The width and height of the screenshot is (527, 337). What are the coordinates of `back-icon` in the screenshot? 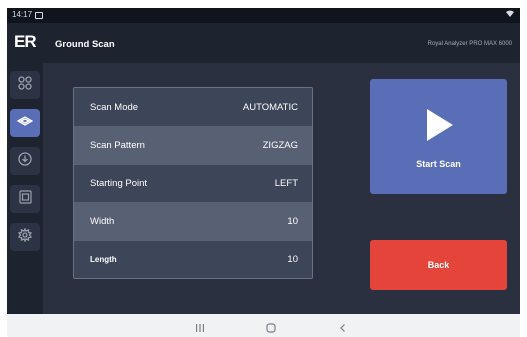 It's located at (343, 328).